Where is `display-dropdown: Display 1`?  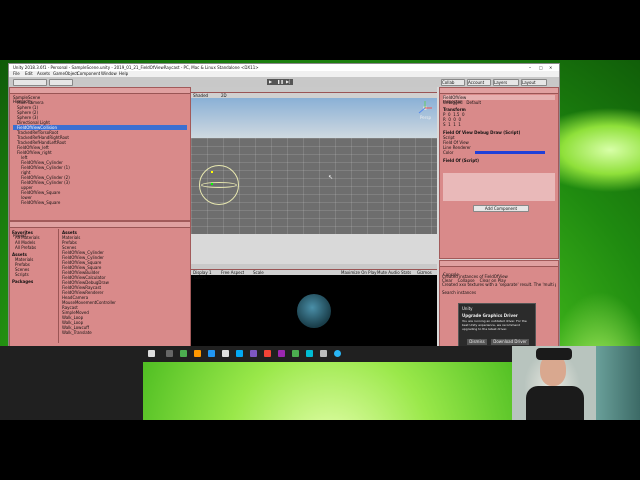 display-dropdown: Display 1 is located at coordinates (202, 272).